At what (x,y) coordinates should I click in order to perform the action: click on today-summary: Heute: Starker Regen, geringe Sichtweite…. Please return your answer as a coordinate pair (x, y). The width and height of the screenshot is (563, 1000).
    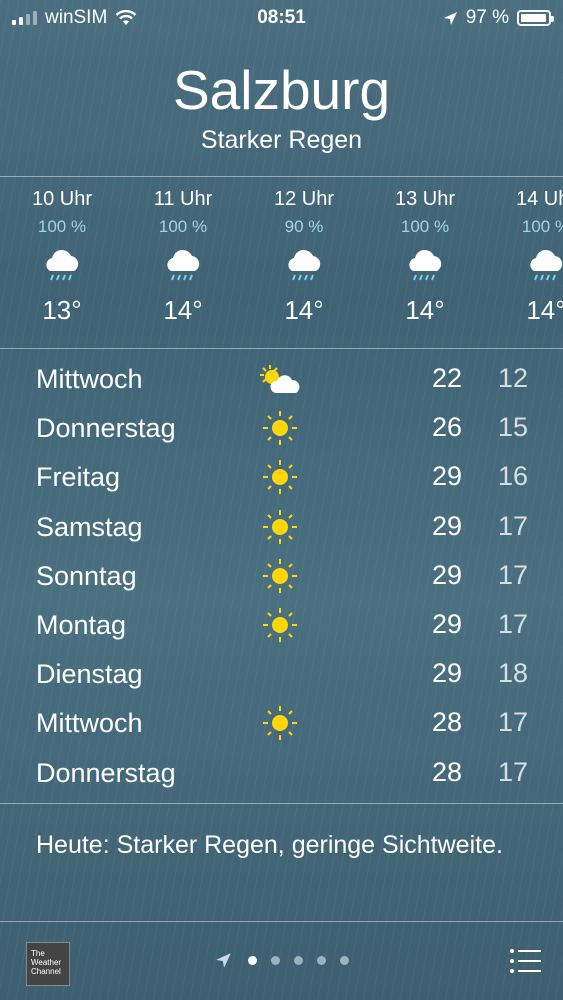
    Looking at the image, I should click on (269, 845).